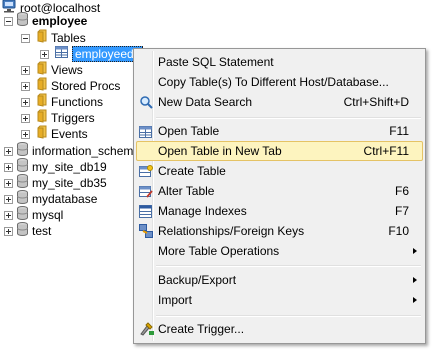 This screenshot has height=351, width=444. I want to click on menu-item-label: Create Table, so click(192, 171).